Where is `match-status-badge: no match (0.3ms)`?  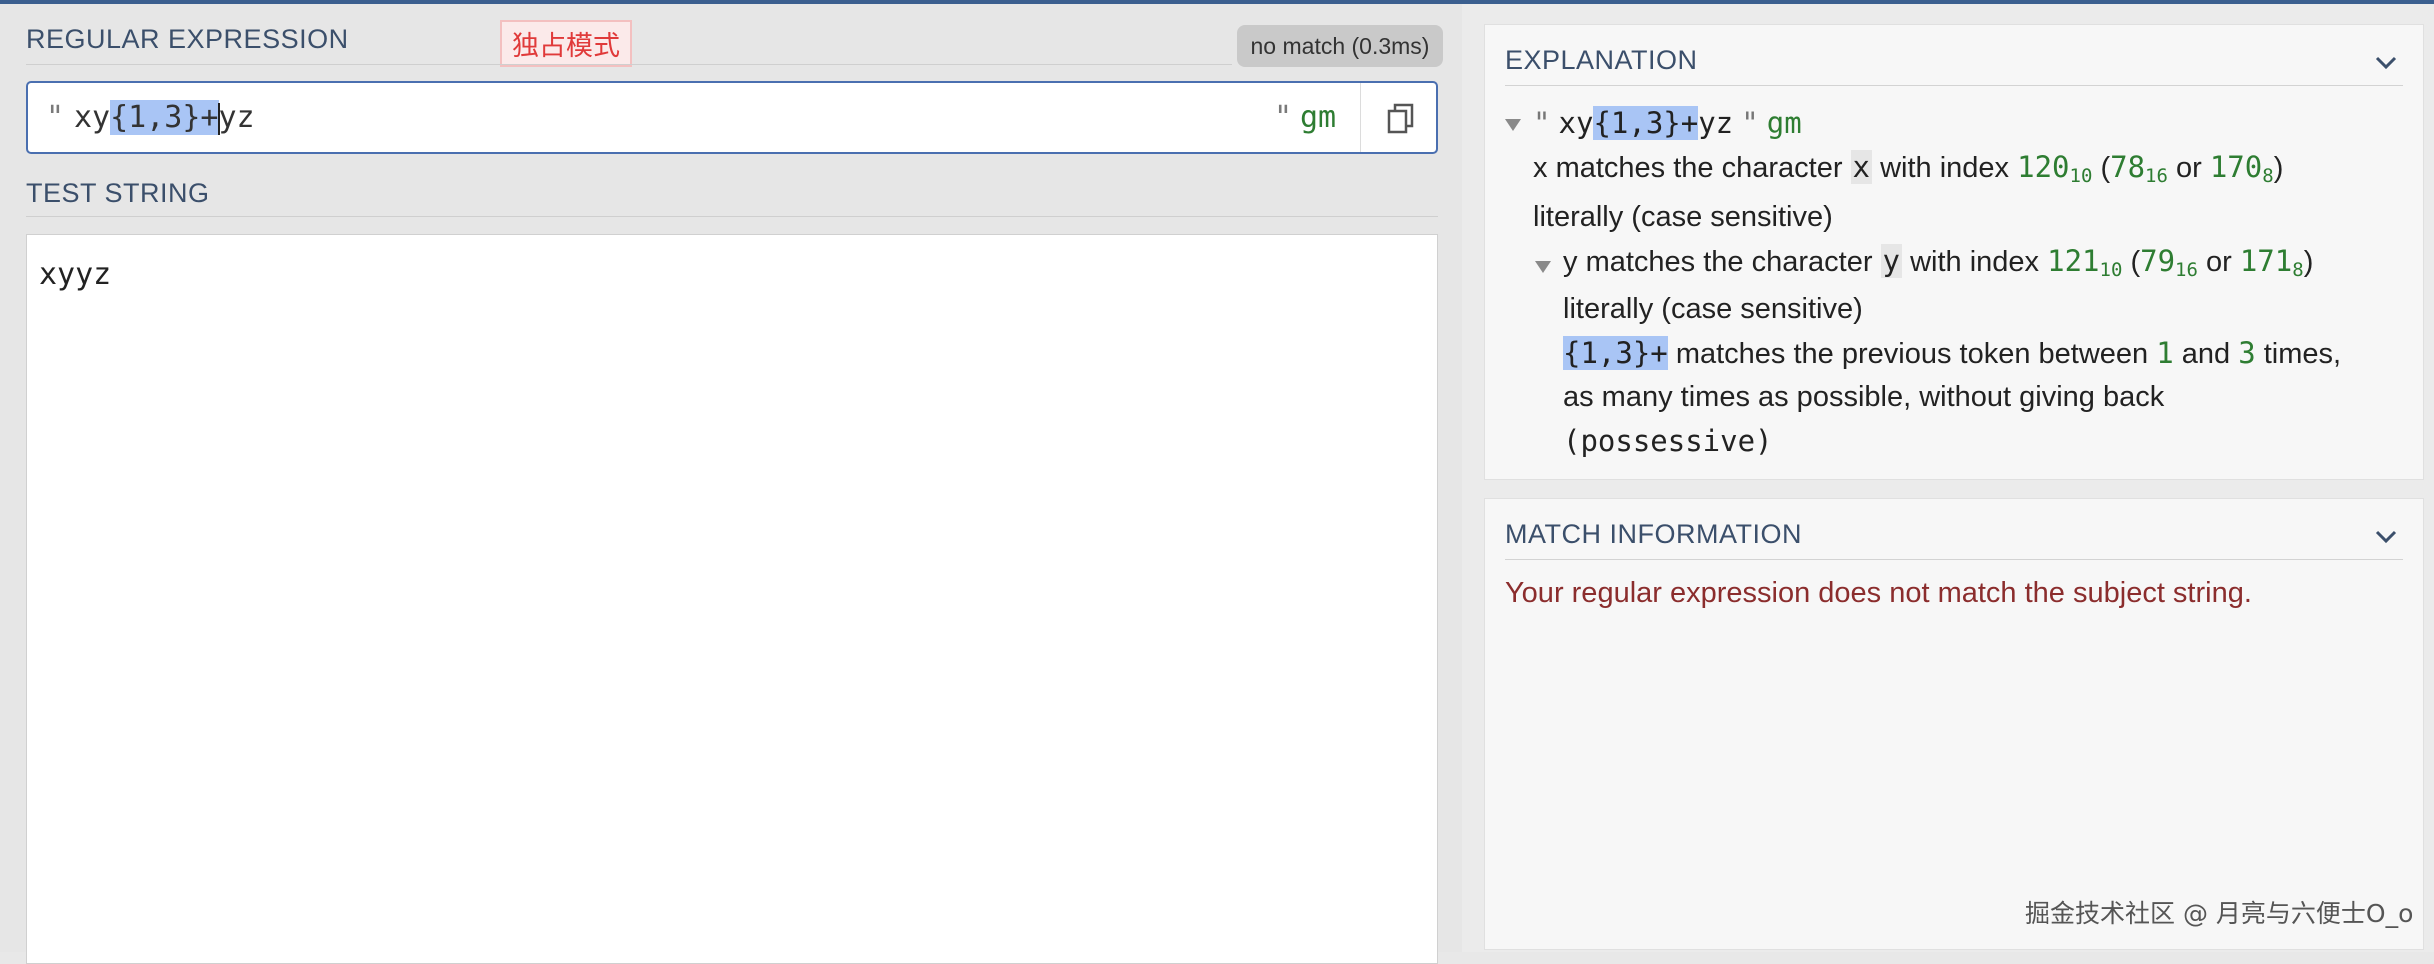 match-status-badge: no match (0.3ms) is located at coordinates (1340, 46).